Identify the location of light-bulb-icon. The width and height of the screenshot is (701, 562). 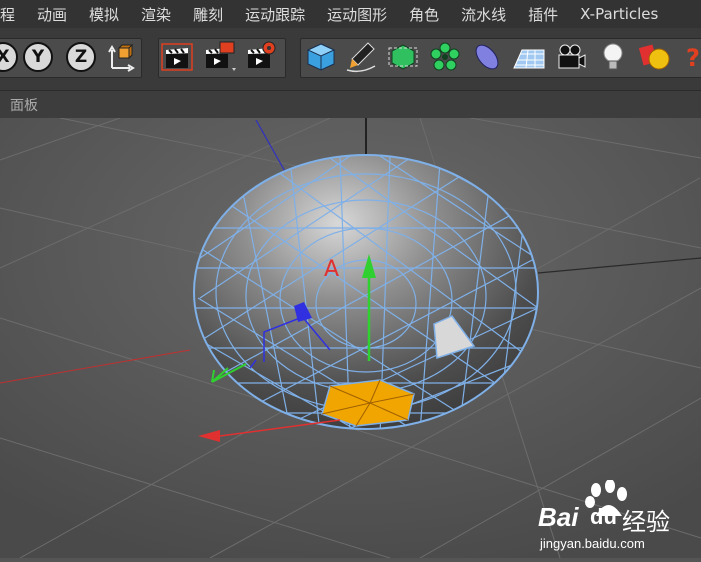
(613, 56).